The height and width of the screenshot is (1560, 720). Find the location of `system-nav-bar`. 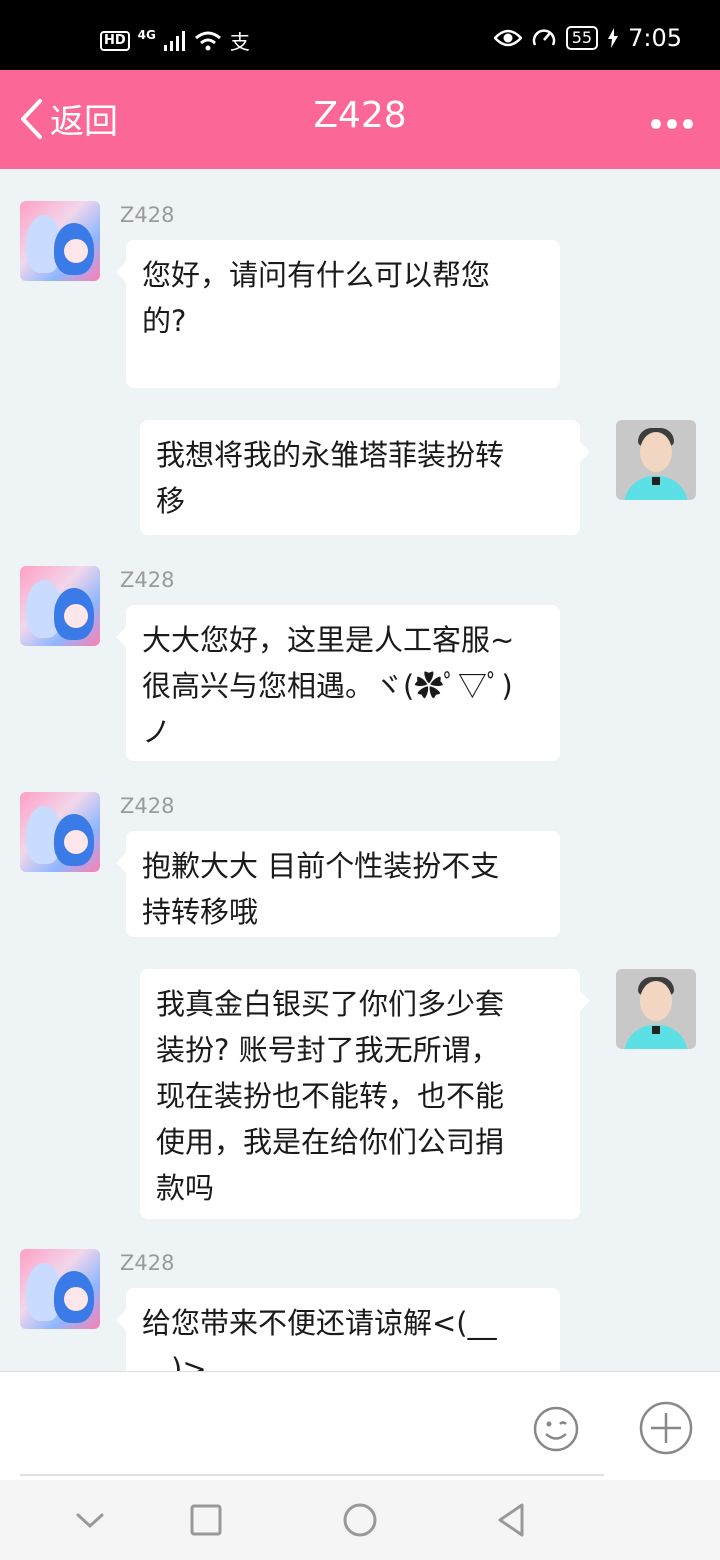

system-nav-bar is located at coordinates (360, 1520).